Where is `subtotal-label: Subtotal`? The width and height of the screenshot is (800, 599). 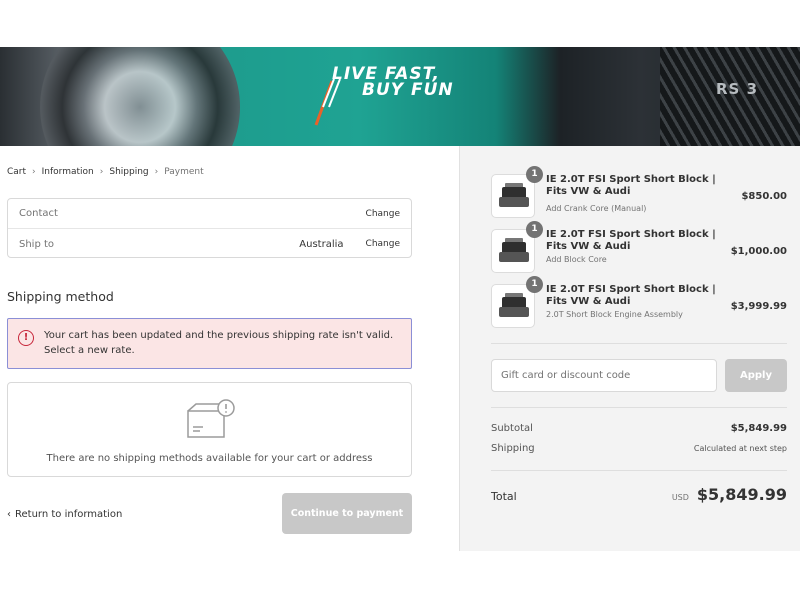
subtotal-label: Subtotal is located at coordinates (512, 428).